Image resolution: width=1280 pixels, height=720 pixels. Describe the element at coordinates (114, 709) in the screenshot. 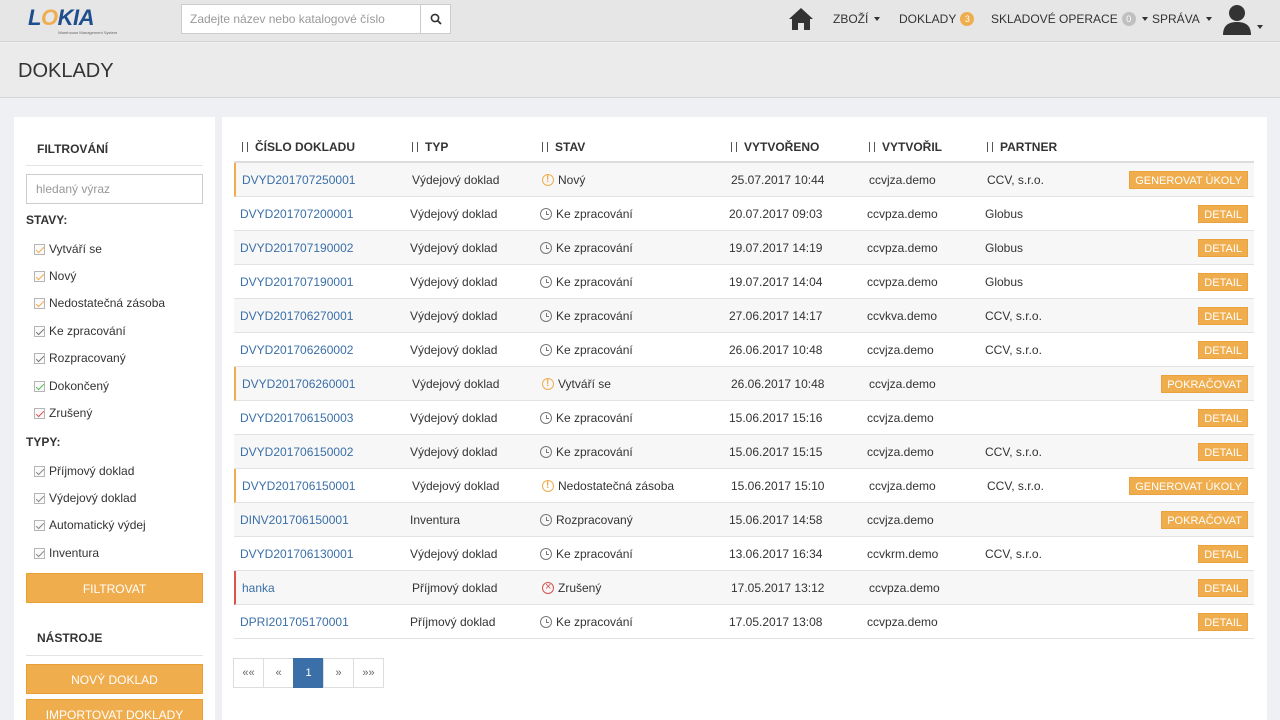

I see `import-documents-button: IMPORTOVAT DOKLADY` at that location.